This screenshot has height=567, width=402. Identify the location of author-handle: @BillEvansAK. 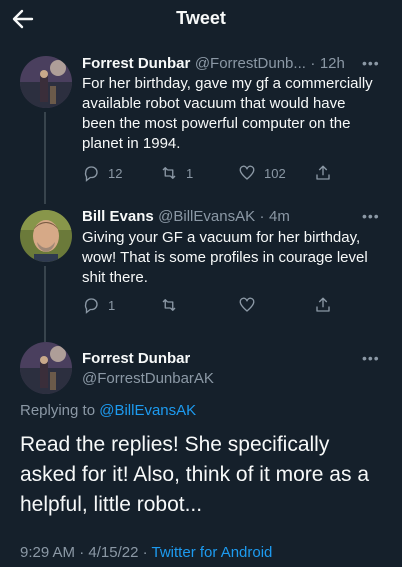
(206, 216).